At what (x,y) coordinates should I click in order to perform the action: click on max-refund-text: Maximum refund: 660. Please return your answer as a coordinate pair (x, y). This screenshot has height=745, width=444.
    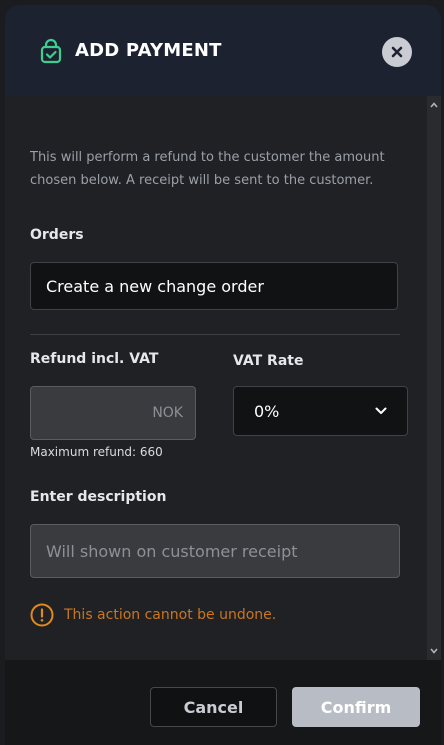
    Looking at the image, I should click on (96, 452).